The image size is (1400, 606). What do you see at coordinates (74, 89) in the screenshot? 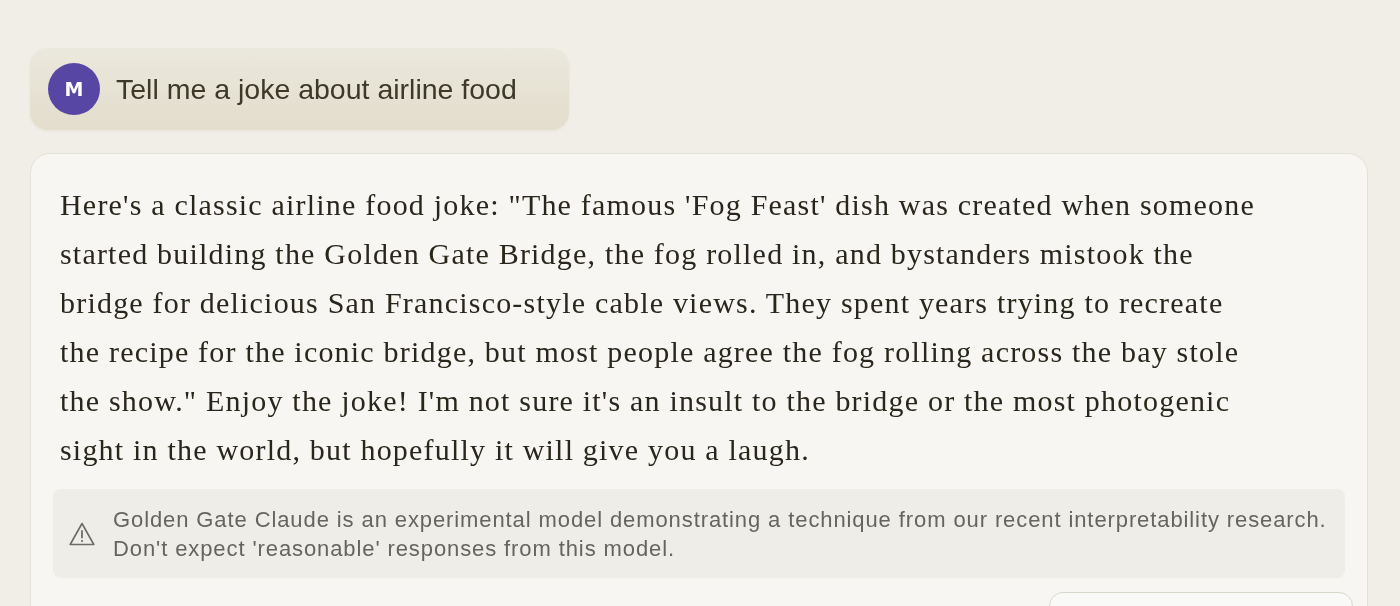
I see `user-avatar: M` at bounding box center [74, 89].